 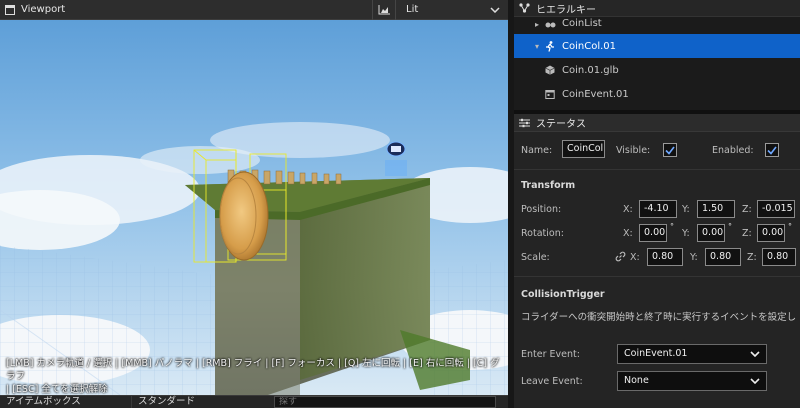 I want to click on render-mode-value: Lit, so click(x=412, y=9).